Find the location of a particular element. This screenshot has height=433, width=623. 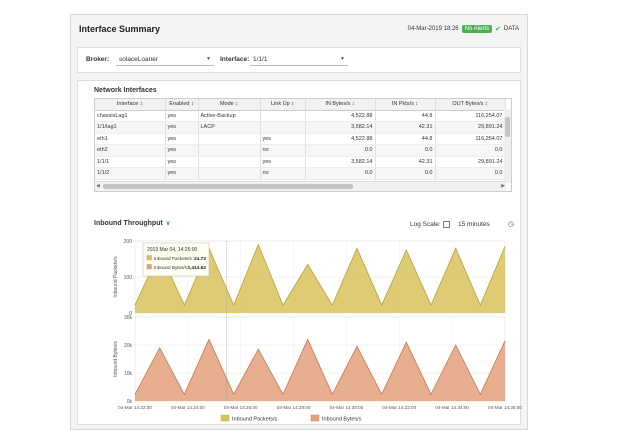

x-tick-label: 04-Mar 14:34:00 is located at coordinates (452, 407).